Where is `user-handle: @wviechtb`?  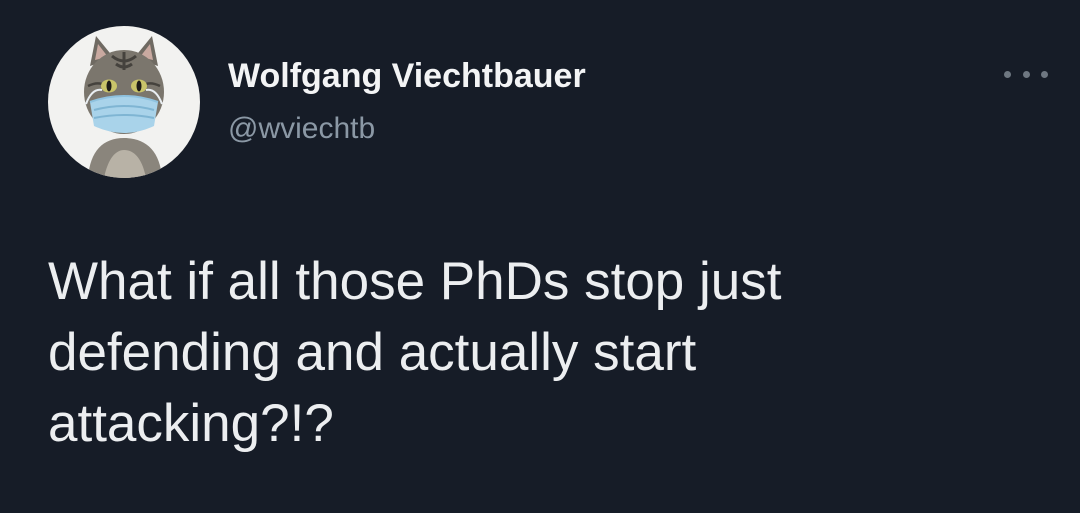 user-handle: @wviechtb is located at coordinates (301, 129).